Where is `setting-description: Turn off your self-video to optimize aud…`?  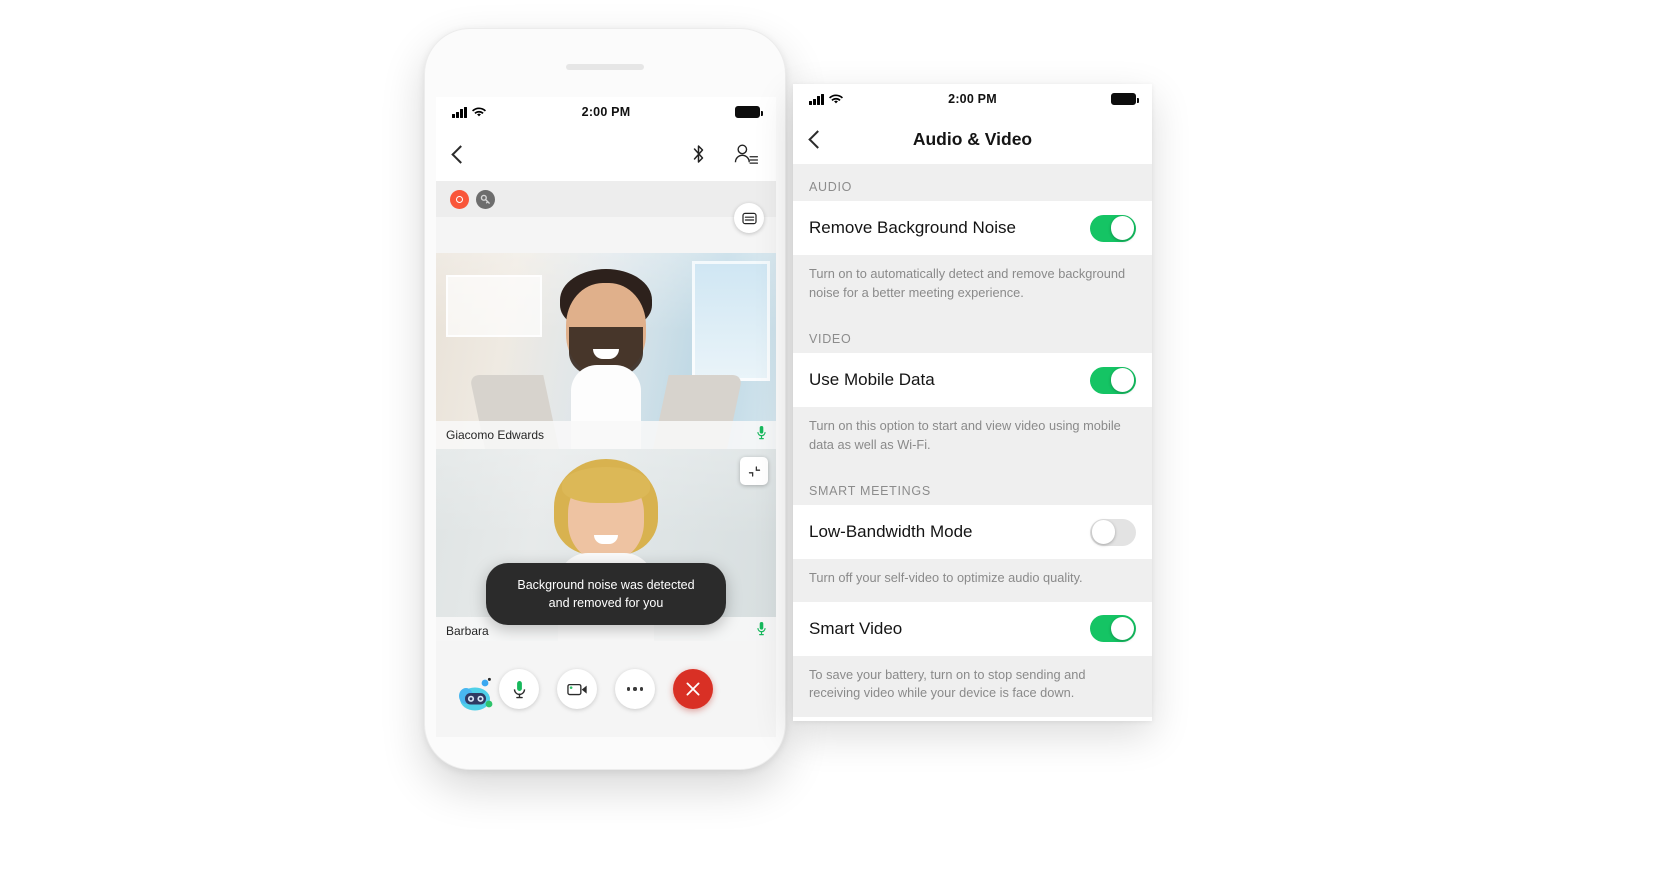
setting-description: Turn off your self-video to optimize aud… is located at coordinates (972, 580).